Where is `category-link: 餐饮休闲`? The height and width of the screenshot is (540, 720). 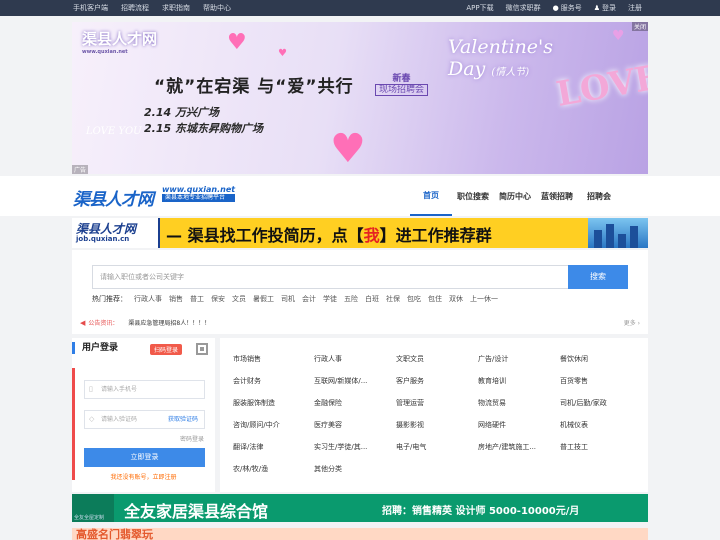
category-link: 餐饮休闲 is located at coordinates (574, 359).